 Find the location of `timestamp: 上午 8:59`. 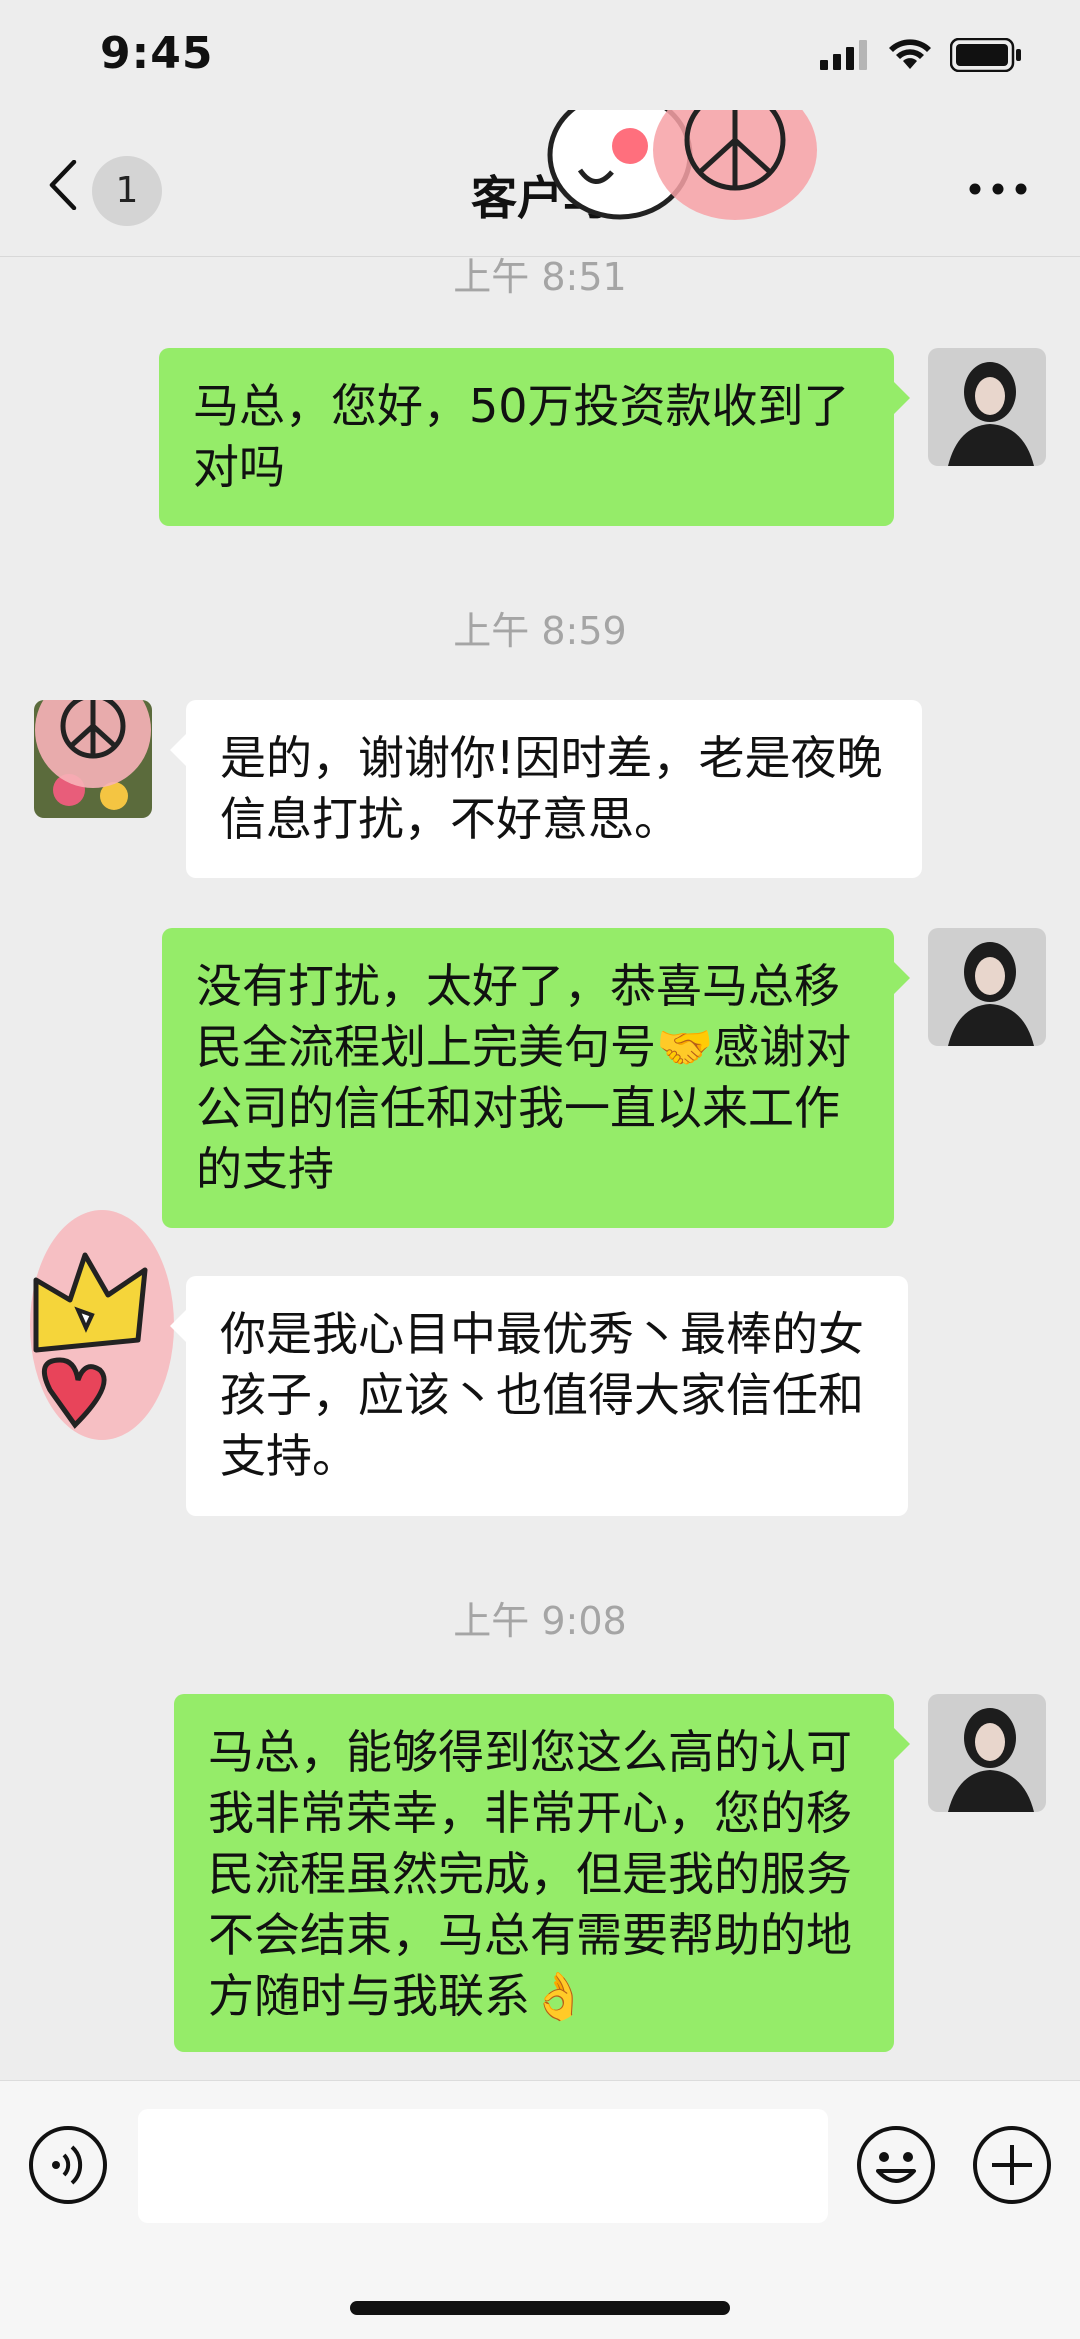

timestamp: 上午 8:59 is located at coordinates (540, 631).